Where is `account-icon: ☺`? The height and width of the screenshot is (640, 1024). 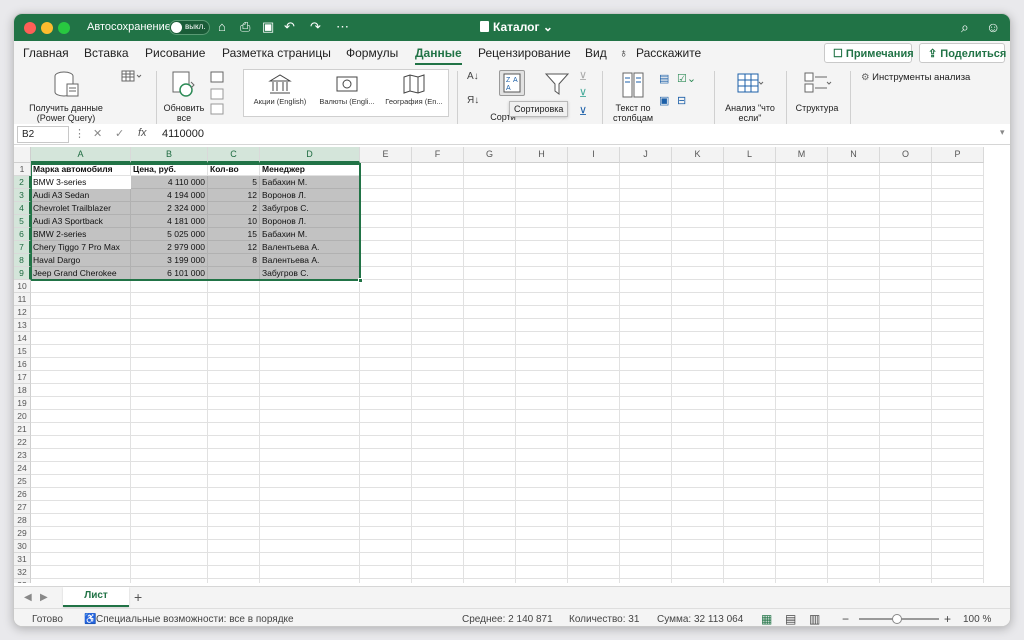
account-icon: ☺ is located at coordinates (993, 27).